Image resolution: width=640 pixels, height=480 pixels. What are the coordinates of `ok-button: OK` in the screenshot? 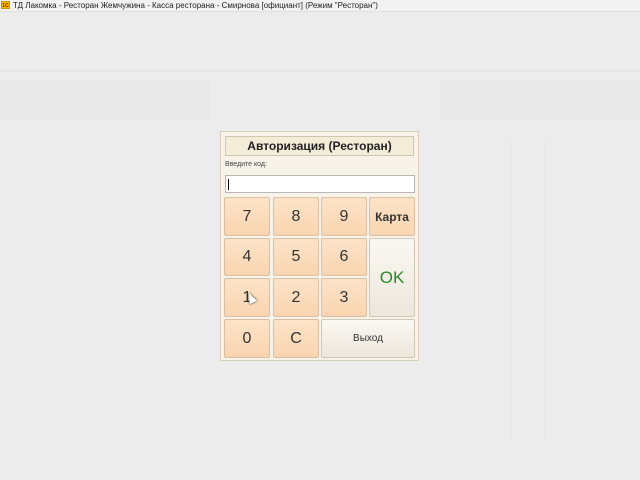 It's located at (392, 277).